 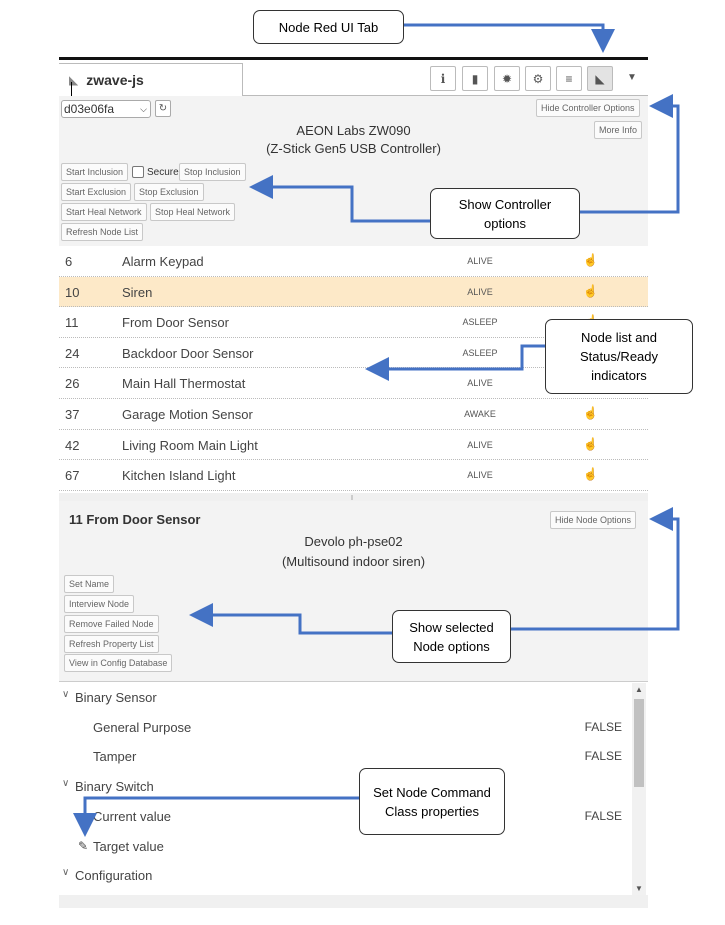 What do you see at coordinates (95, 172) in the screenshot?
I see `start-inclusion-button: Start Inclusion` at bounding box center [95, 172].